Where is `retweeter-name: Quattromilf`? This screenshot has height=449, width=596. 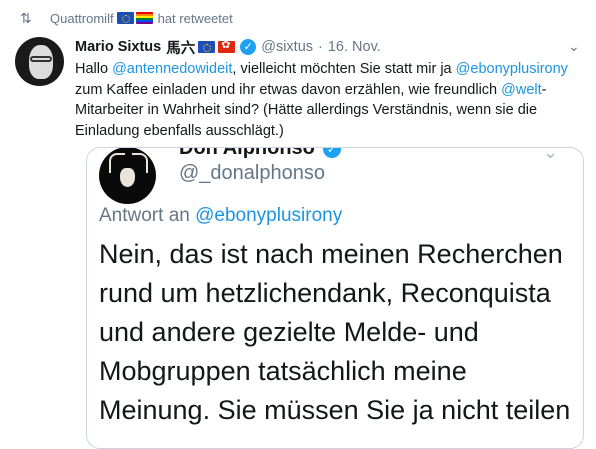
retweeter-name: Quattromilf is located at coordinates (82, 18).